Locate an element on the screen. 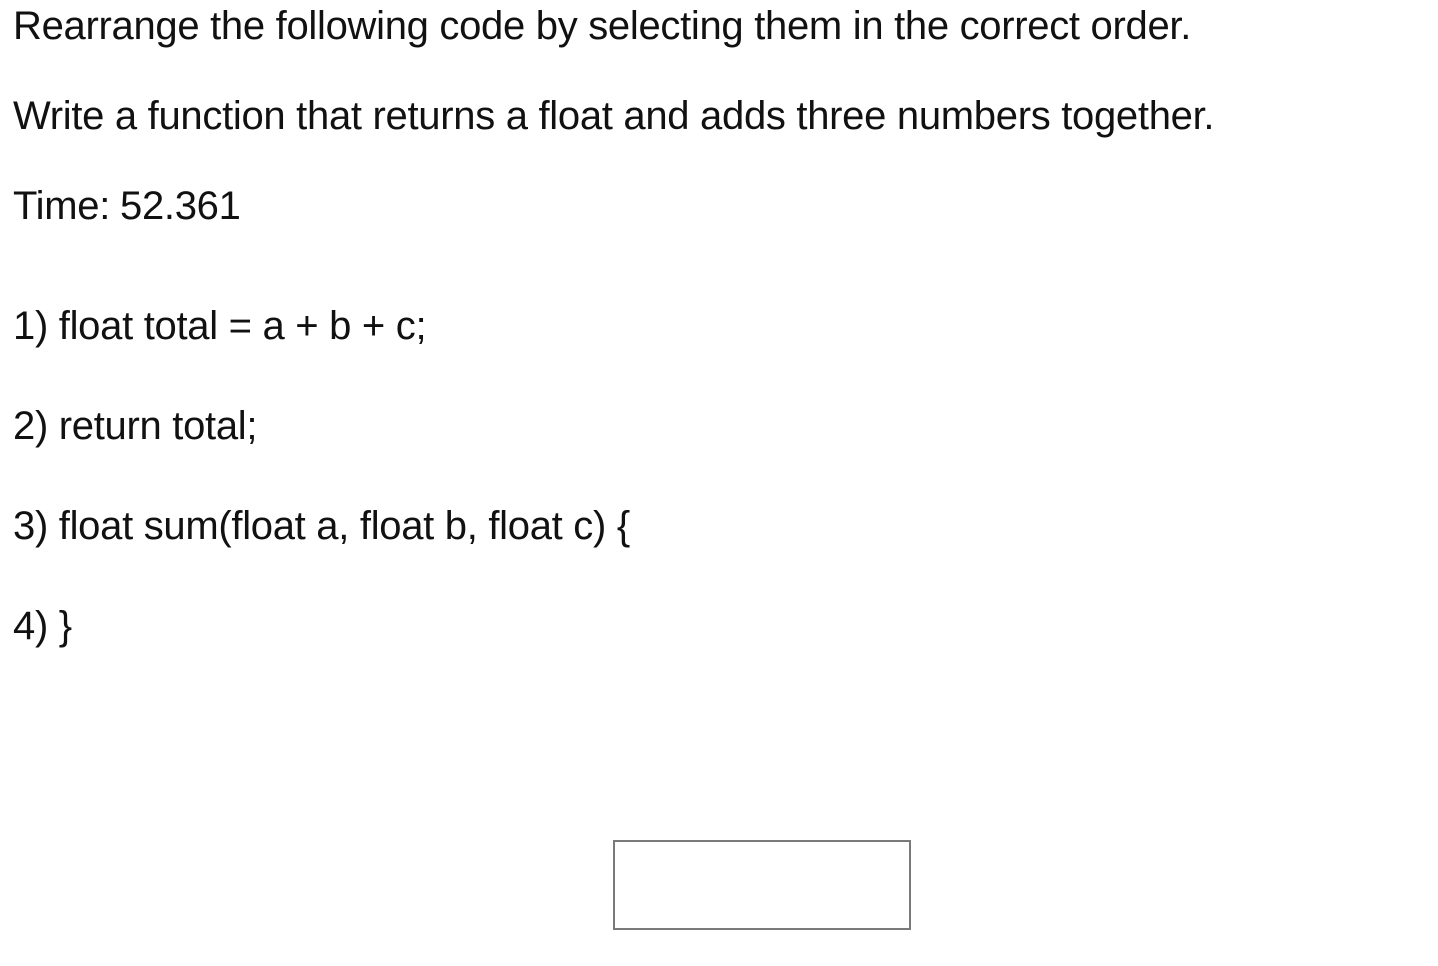 The width and height of the screenshot is (1438, 966). timer-value: 52.361 is located at coordinates (180, 206).